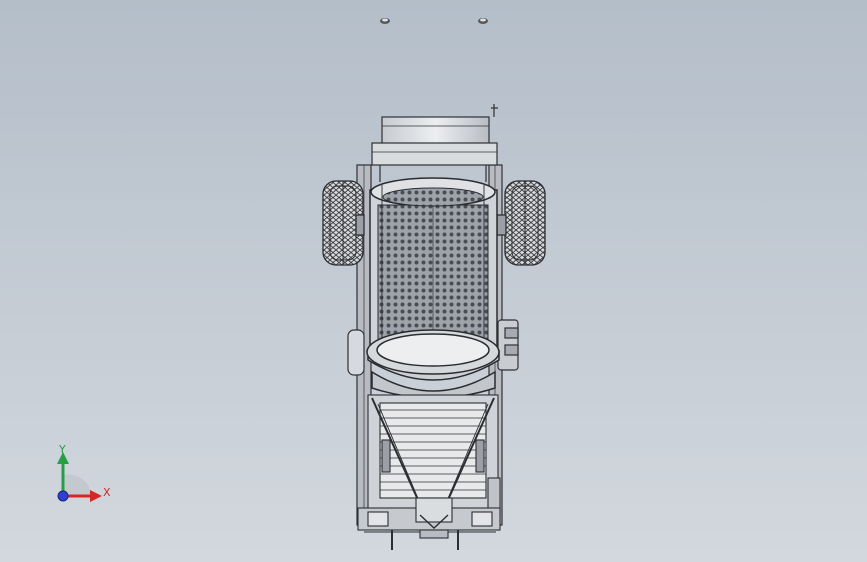 This screenshot has height=562, width=867. Describe the element at coordinates (107, 492) in the screenshot. I see `axis-label-x: X` at that location.